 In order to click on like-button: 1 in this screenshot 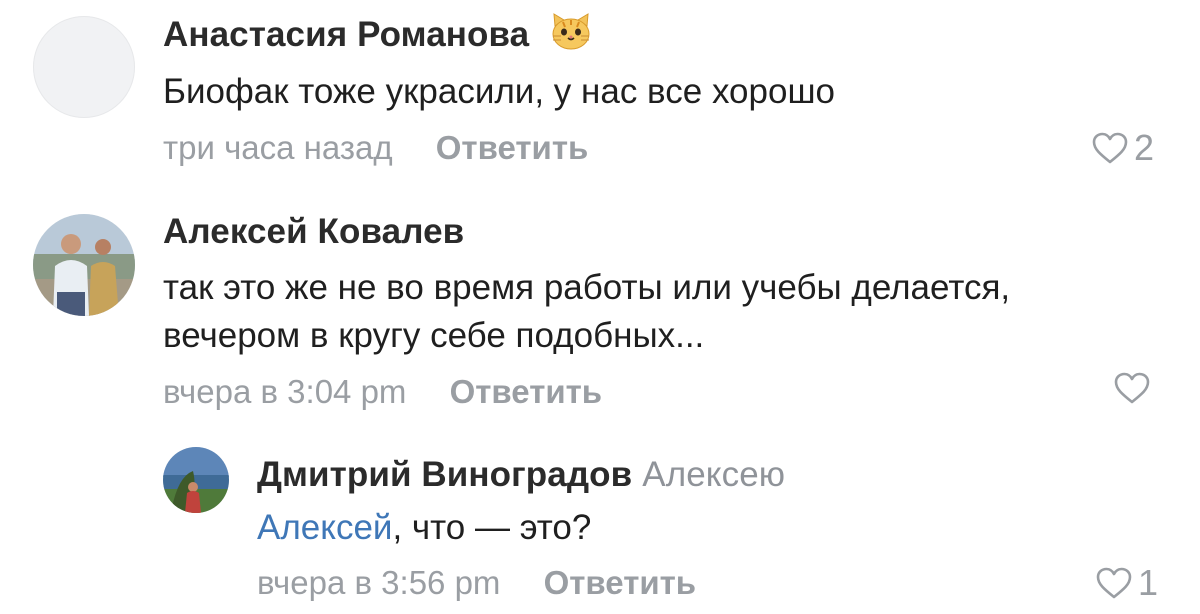, I will do `click(1127, 583)`.